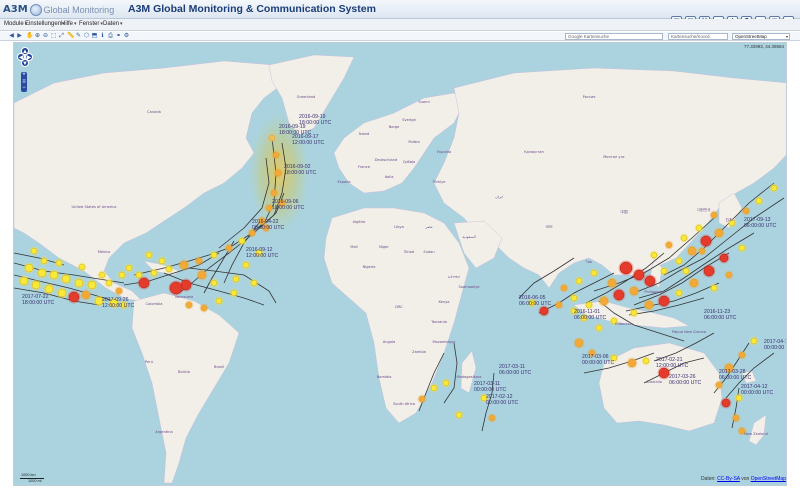  I want to click on full-extent-icon: ⤢, so click(61, 36).